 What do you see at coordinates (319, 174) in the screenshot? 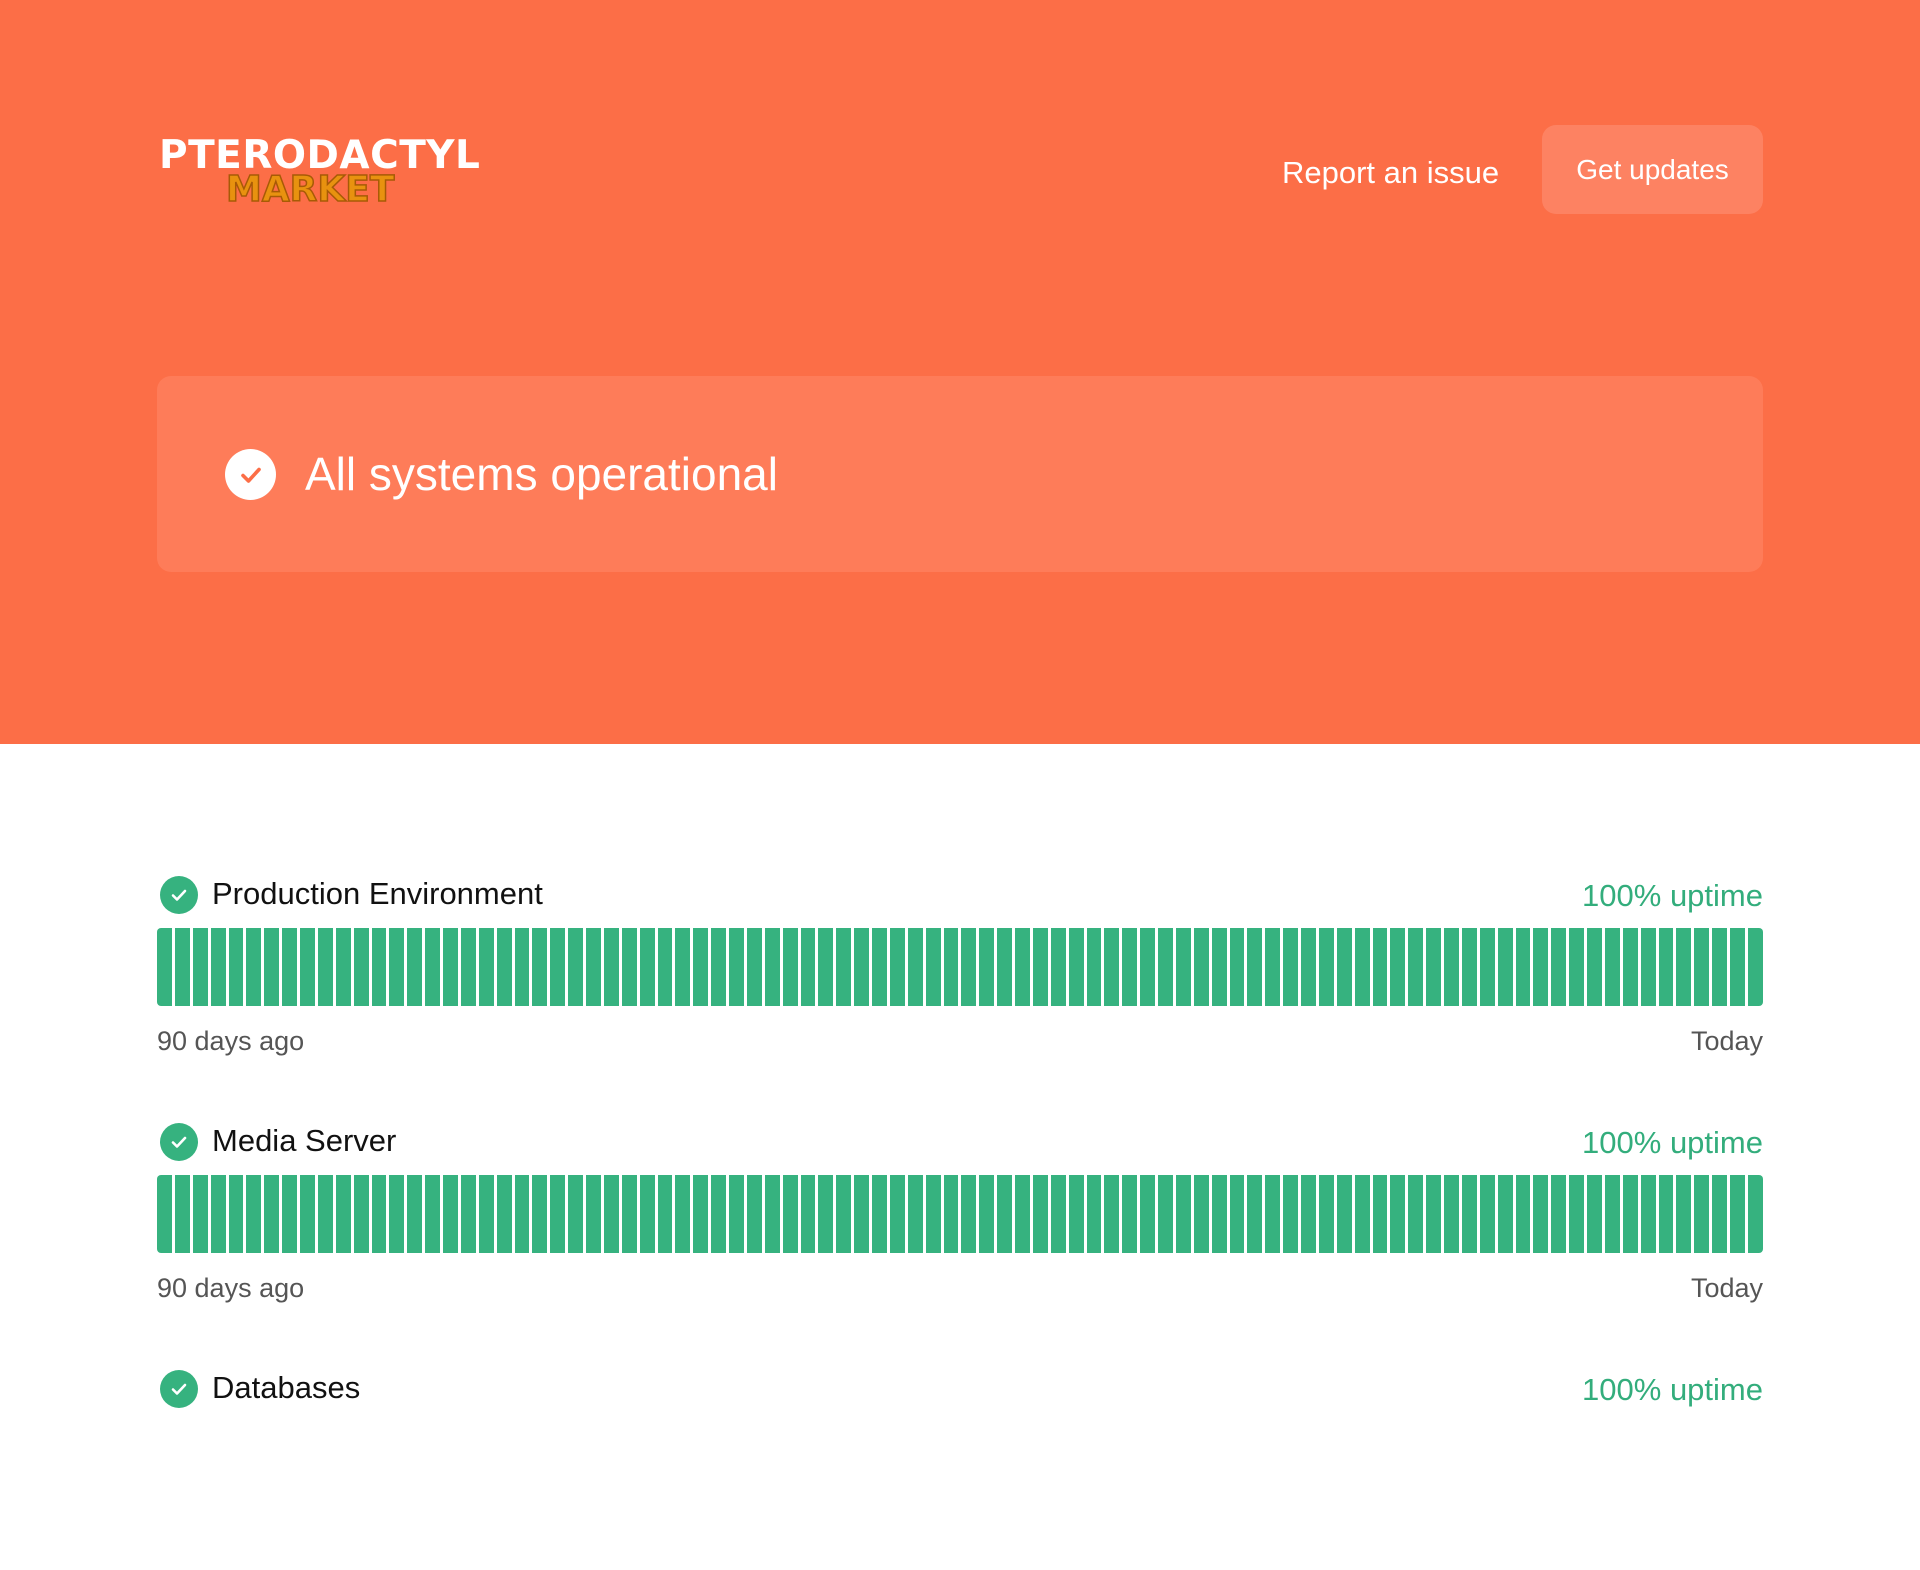
I see `logo: PTERODACTYL MARKET` at bounding box center [319, 174].